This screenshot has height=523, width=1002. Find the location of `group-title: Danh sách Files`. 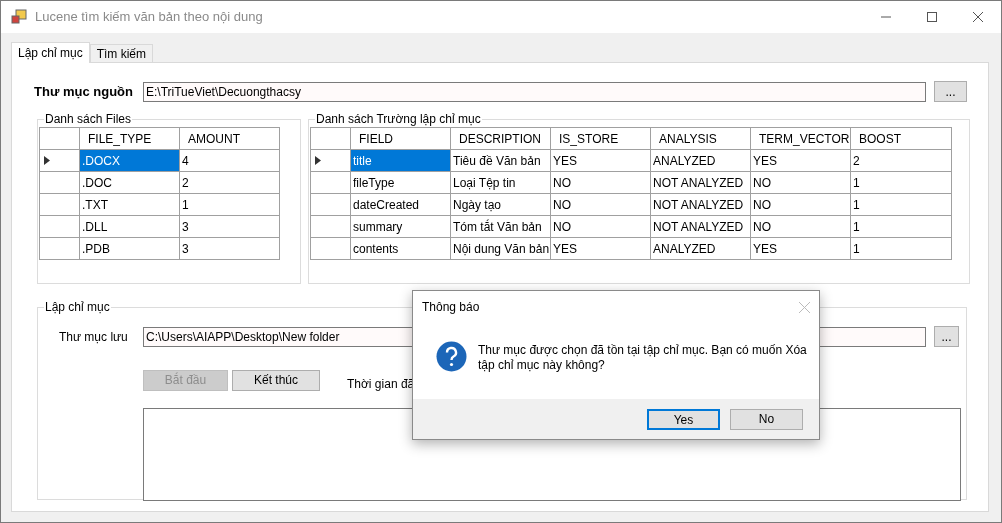

group-title: Danh sách Files is located at coordinates (88, 119).